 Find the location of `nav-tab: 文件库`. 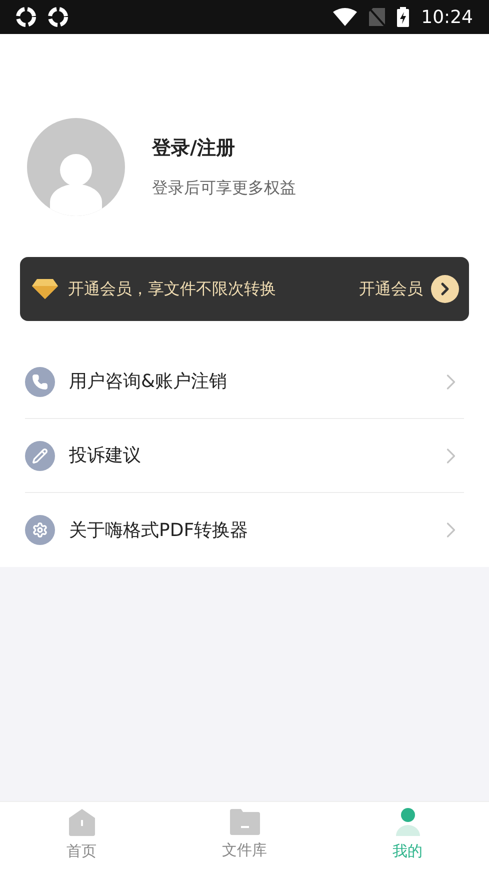

nav-tab: 文件库 is located at coordinates (244, 835).